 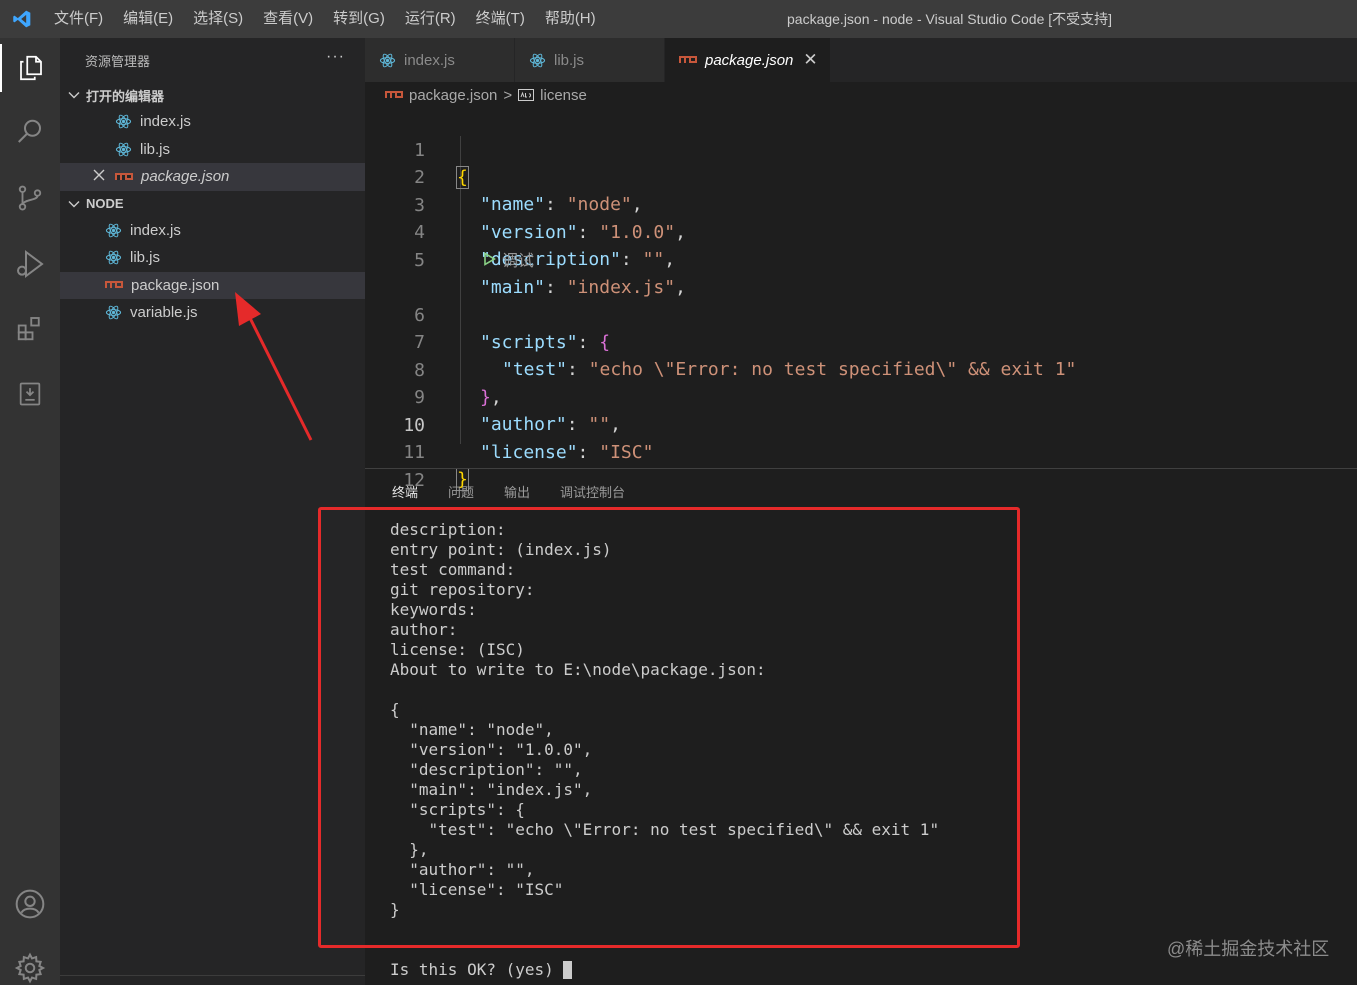 What do you see at coordinates (145, 258) in the screenshot?
I see `file-label: lib.js` at bounding box center [145, 258].